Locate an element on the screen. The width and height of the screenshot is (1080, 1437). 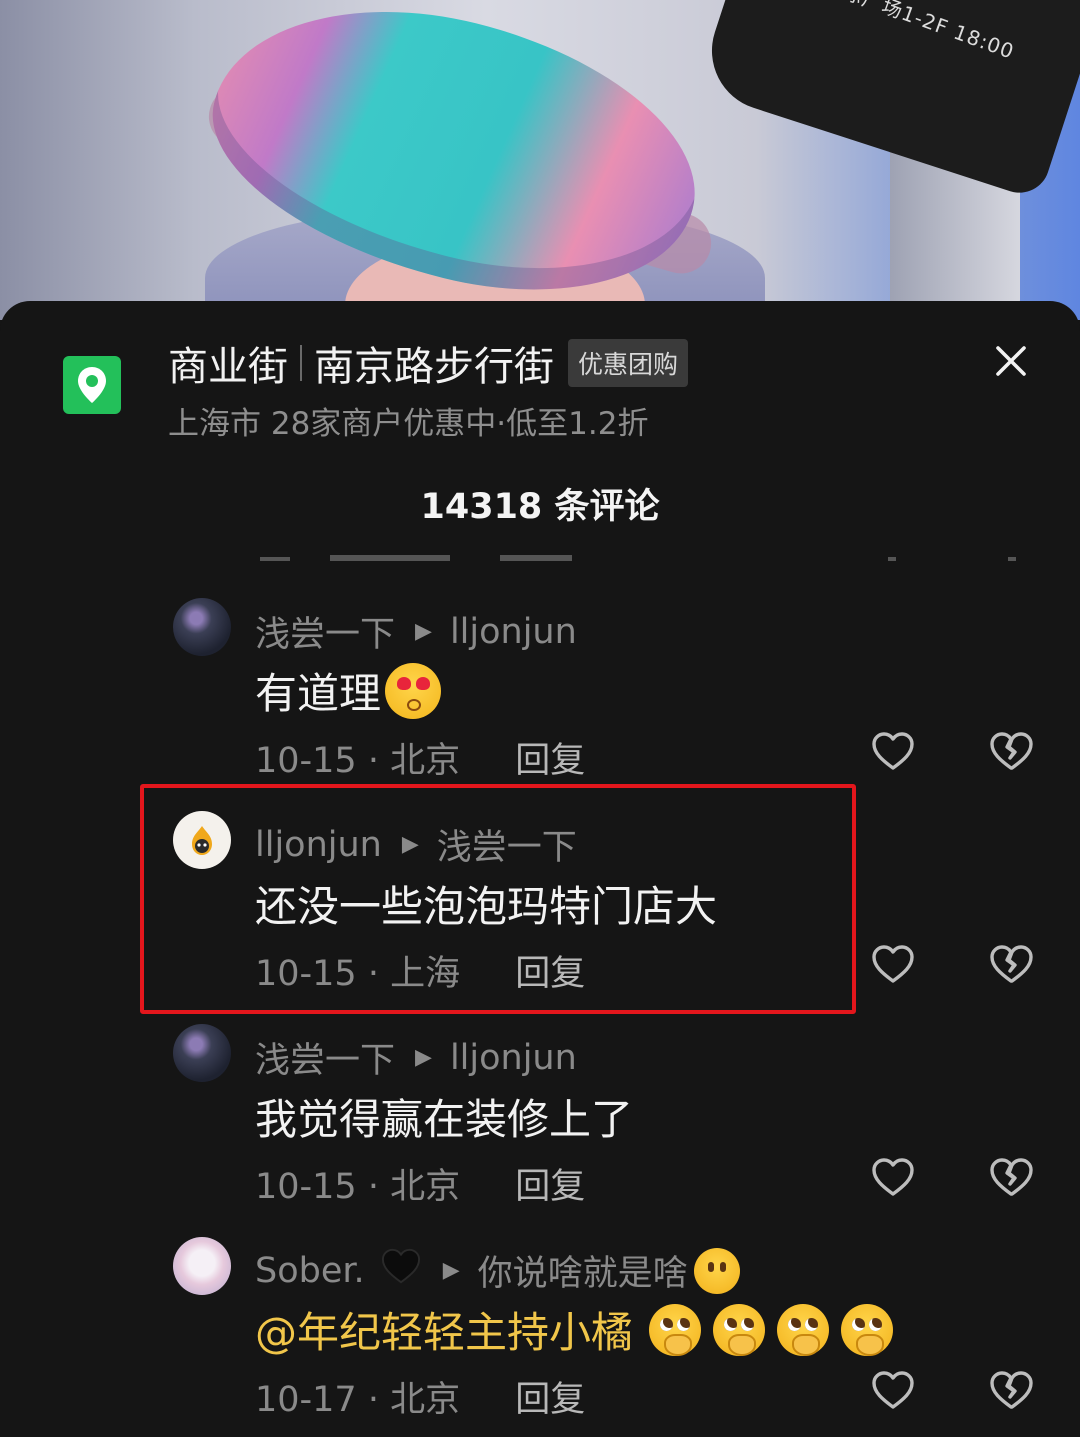
comment-text-line: @年纪轻轻主持小橘 is located at coordinates (574, 1329).